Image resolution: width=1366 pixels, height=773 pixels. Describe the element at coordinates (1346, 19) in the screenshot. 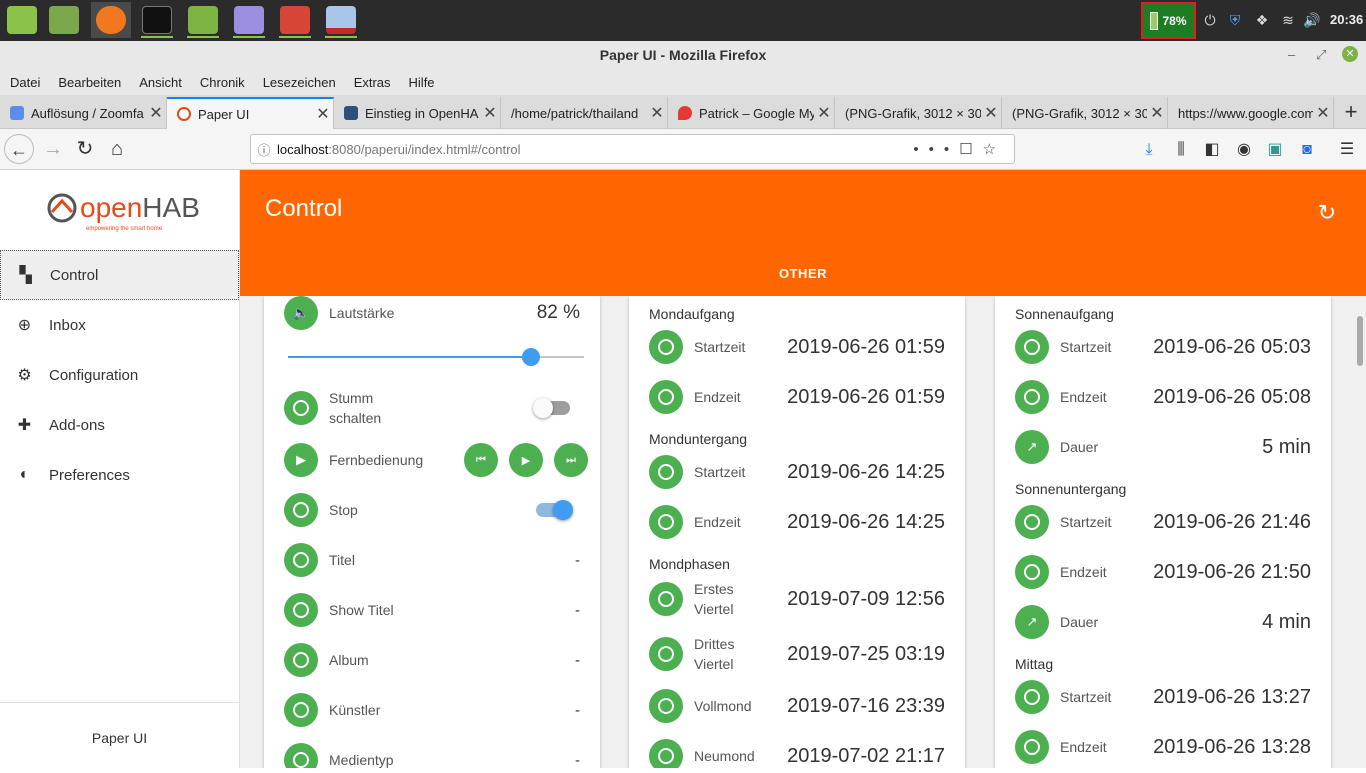

I see `clock: 20:36` at that location.